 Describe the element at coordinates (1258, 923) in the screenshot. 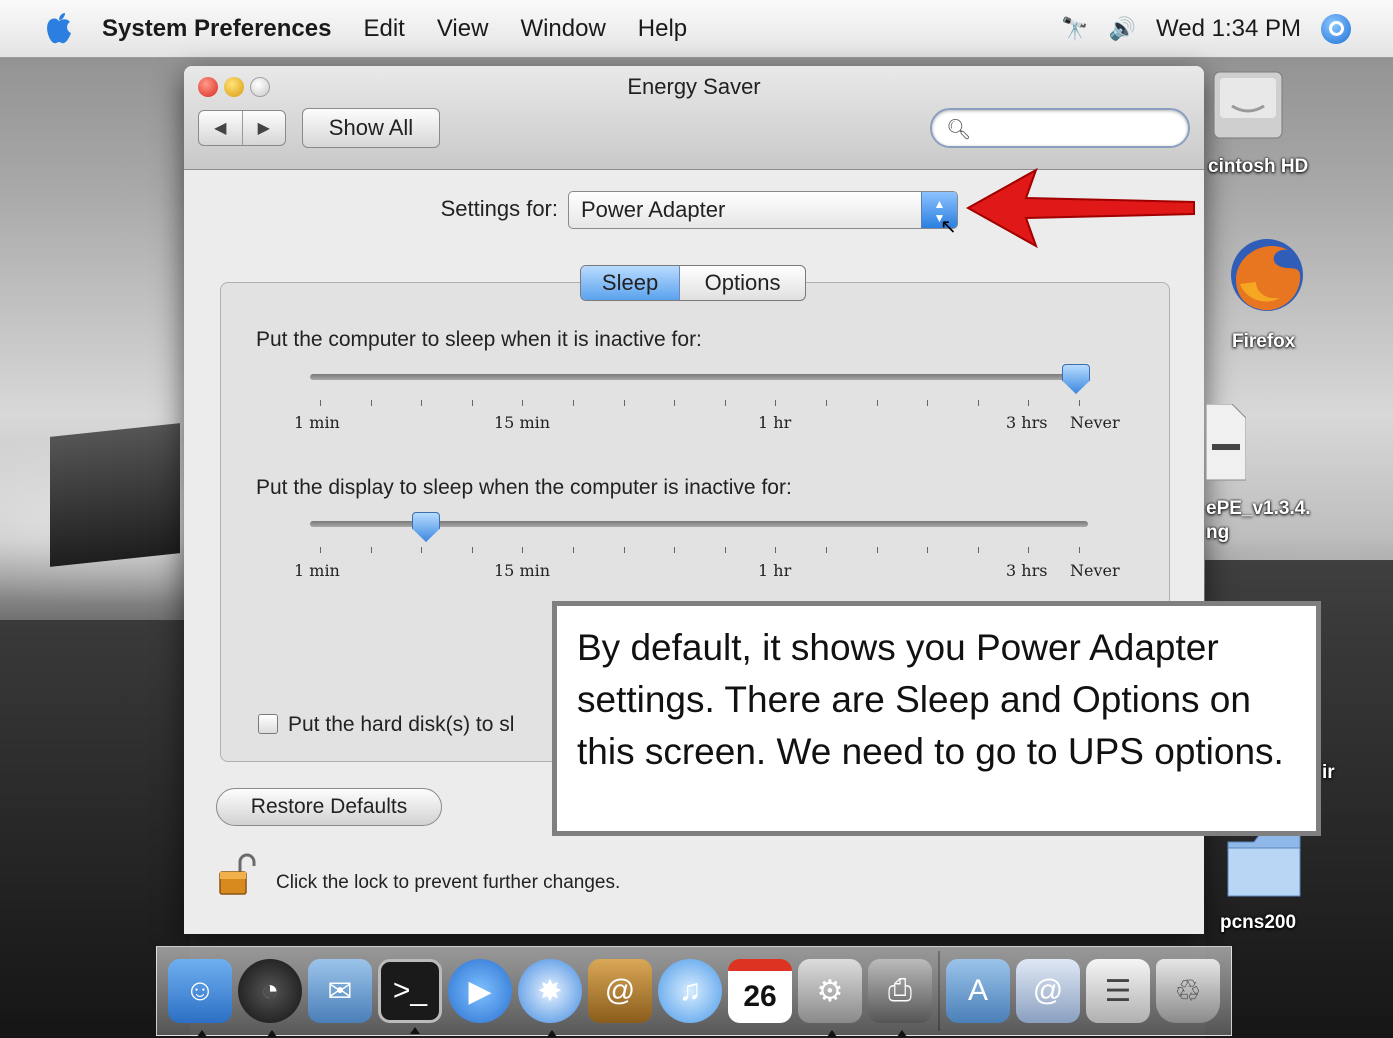

I see `desktop-icon-label: pcns200` at that location.